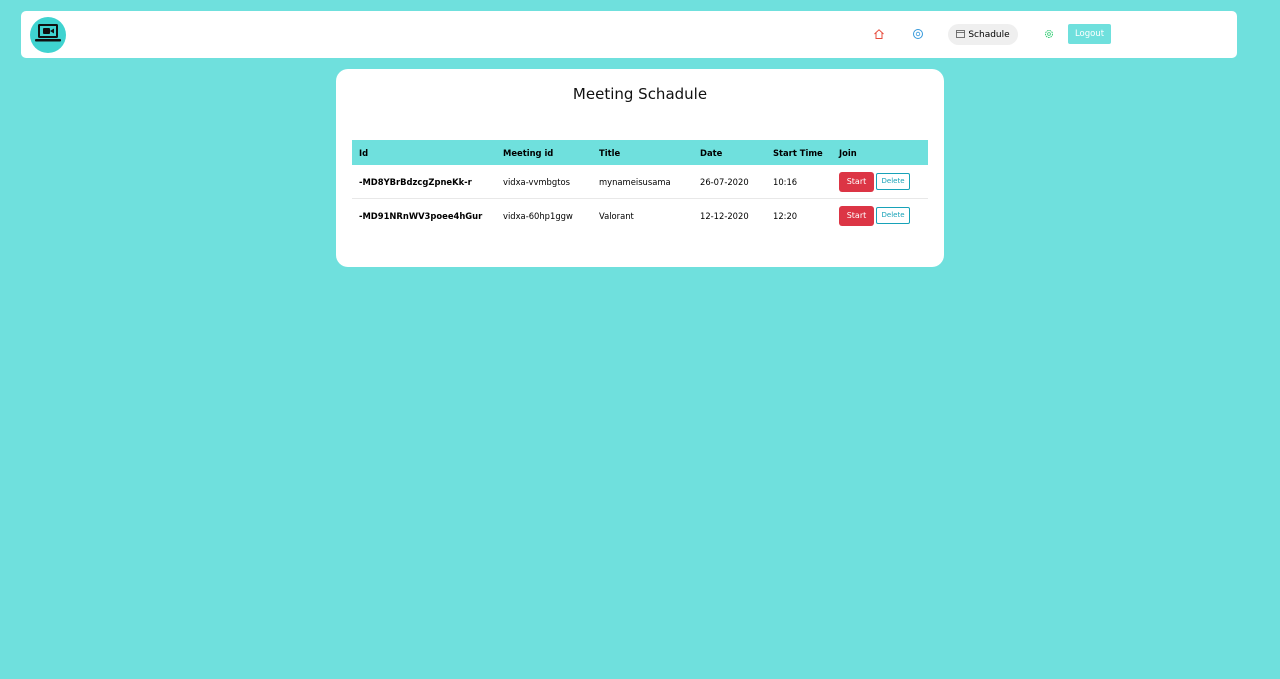  I want to click on column-header-id: Id, so click(424, 152).